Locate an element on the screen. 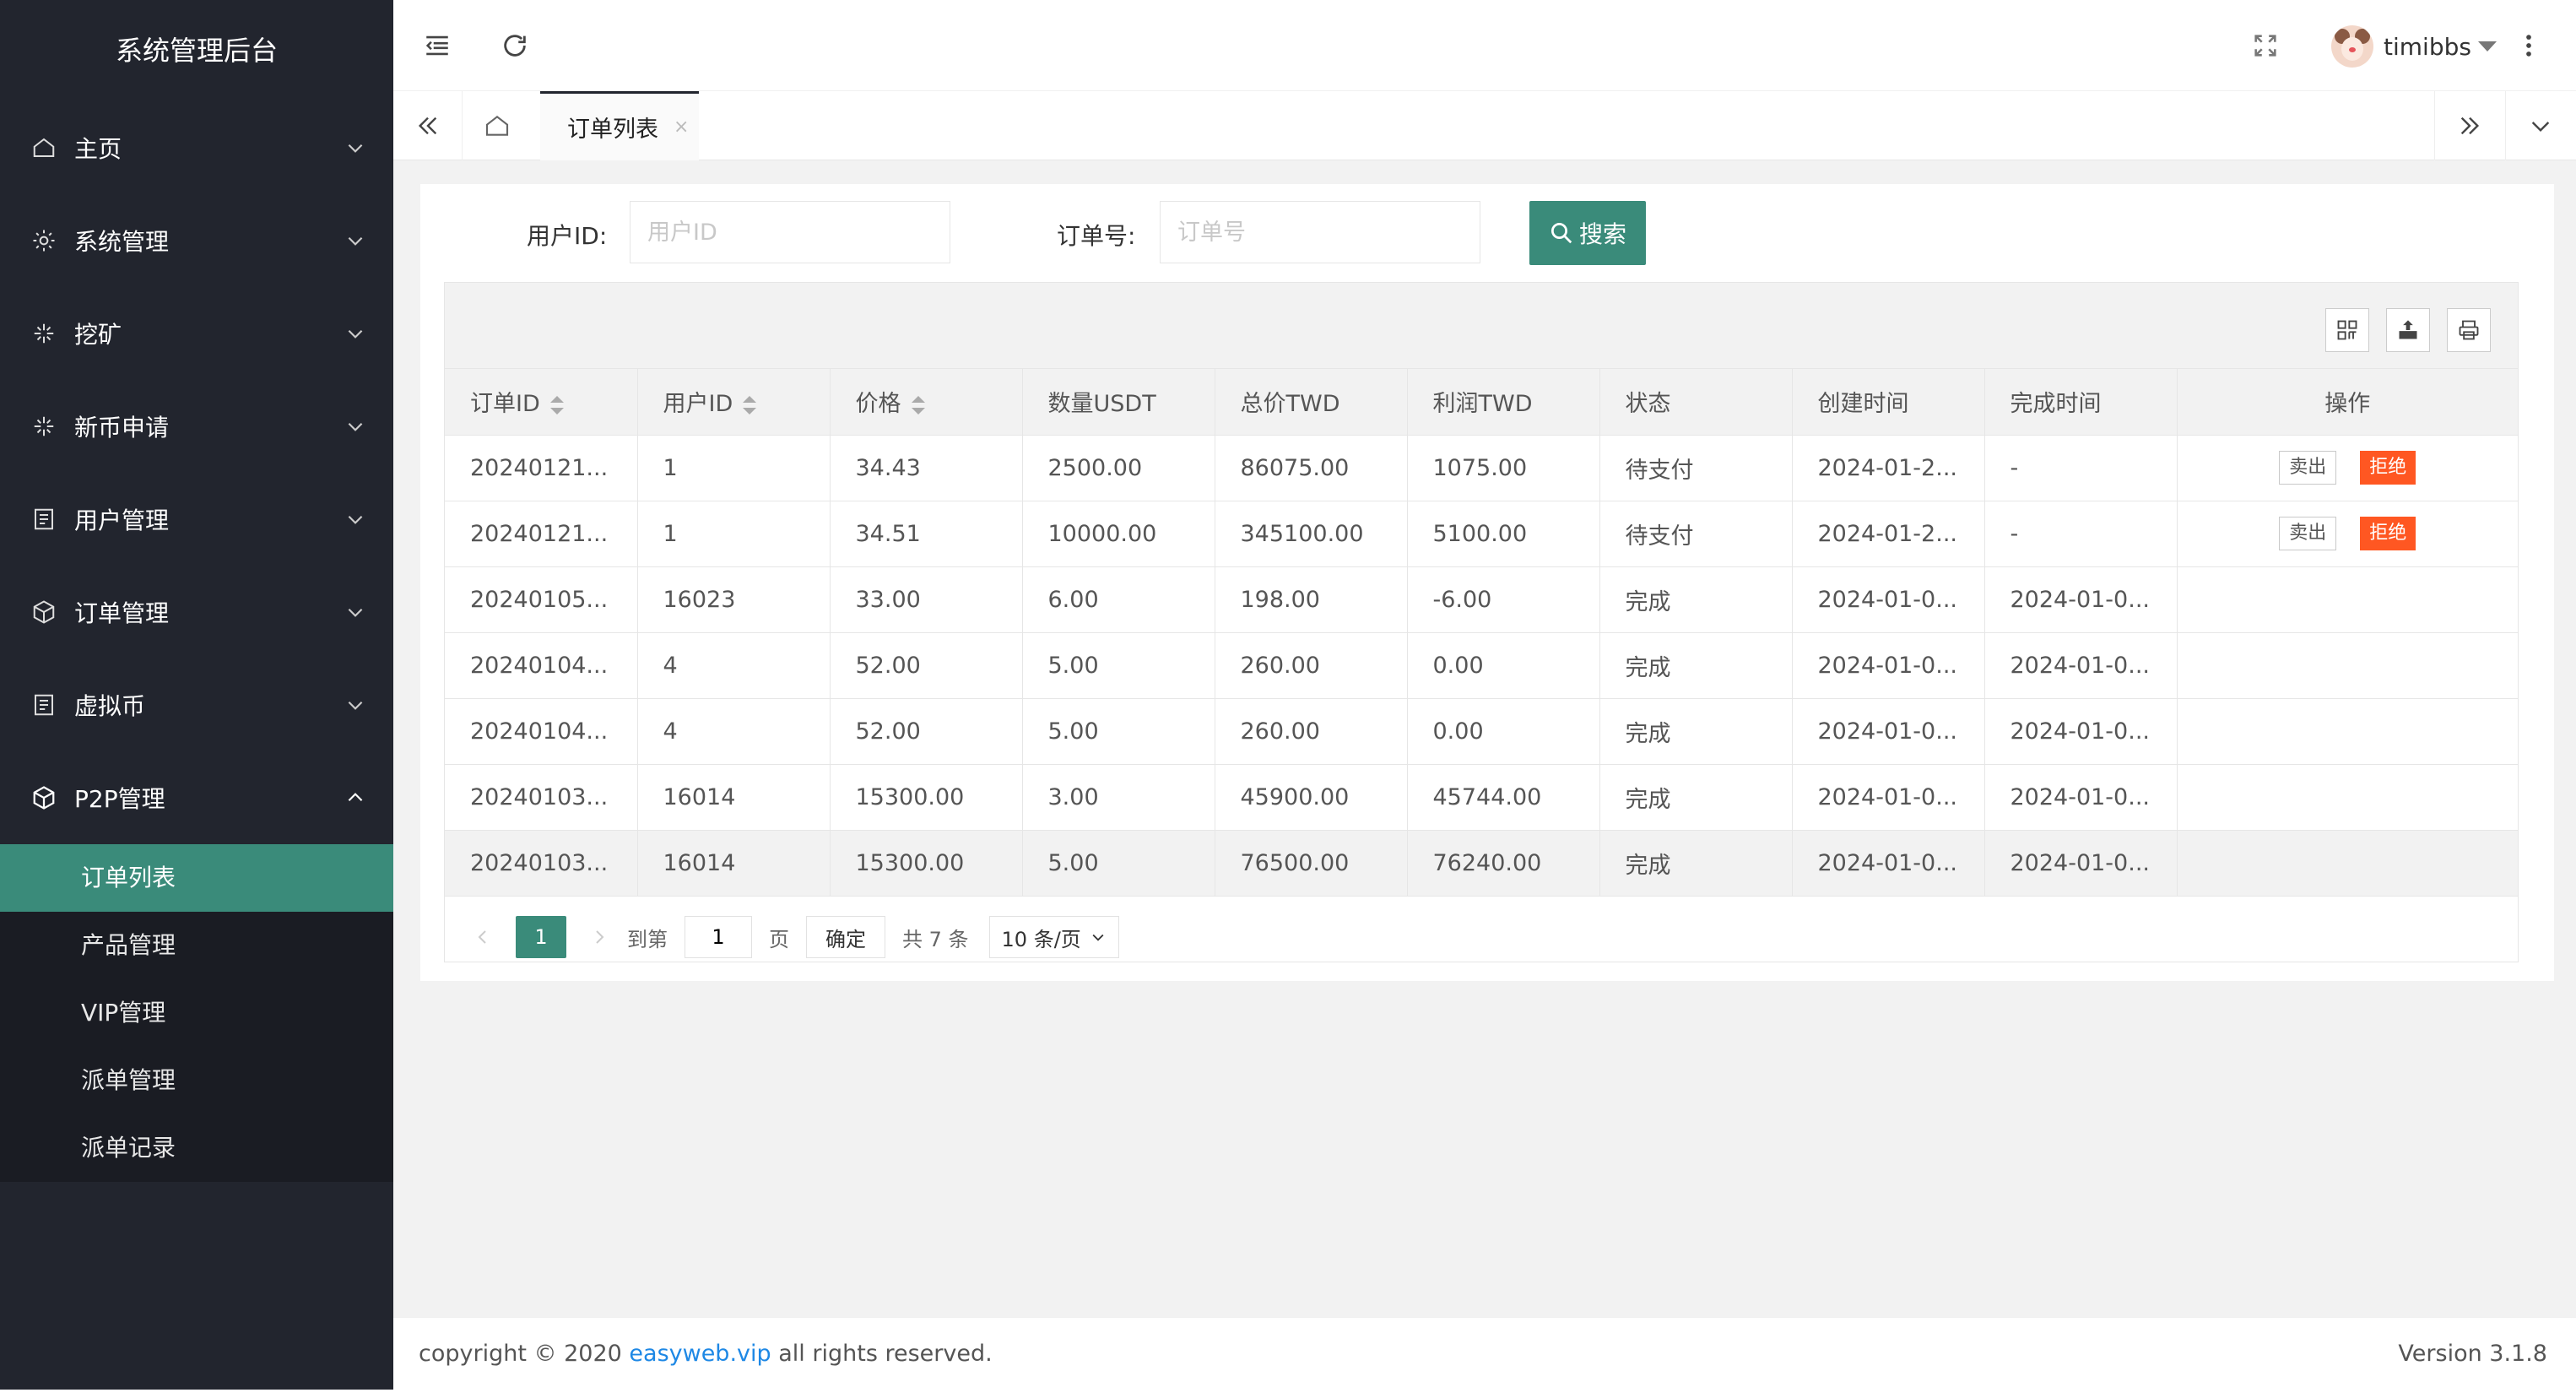 The height and width of the screenshot is (1398, 2576). cell-profit: 0.00 is located at coordinates (1503, 665).